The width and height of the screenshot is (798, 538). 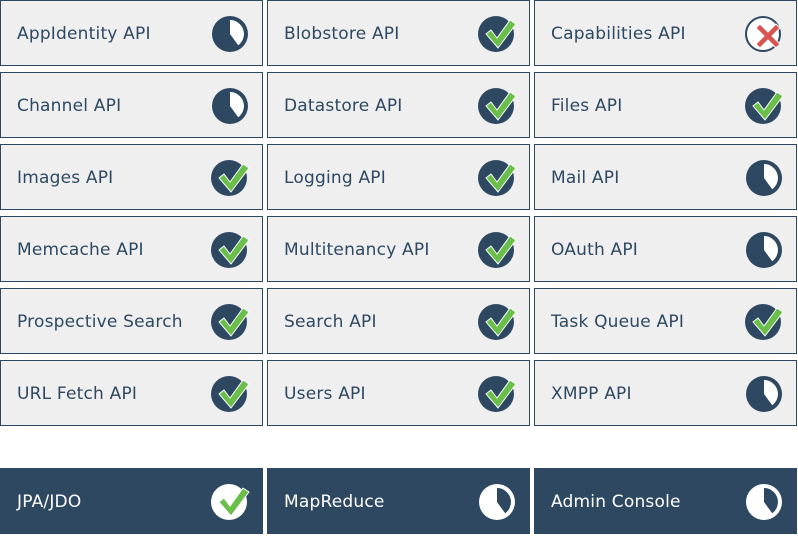 I want to click on tile-label: XMPP API, so click(x=591, y=394).